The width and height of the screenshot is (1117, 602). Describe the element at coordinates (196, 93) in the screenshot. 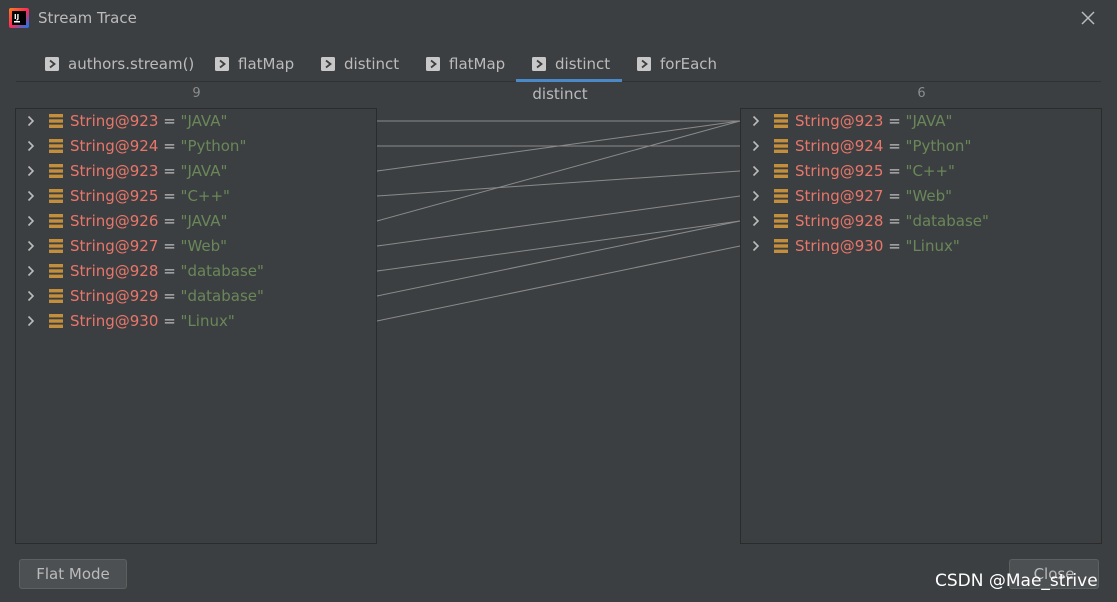

I see `left-count-label: 9` at that location.